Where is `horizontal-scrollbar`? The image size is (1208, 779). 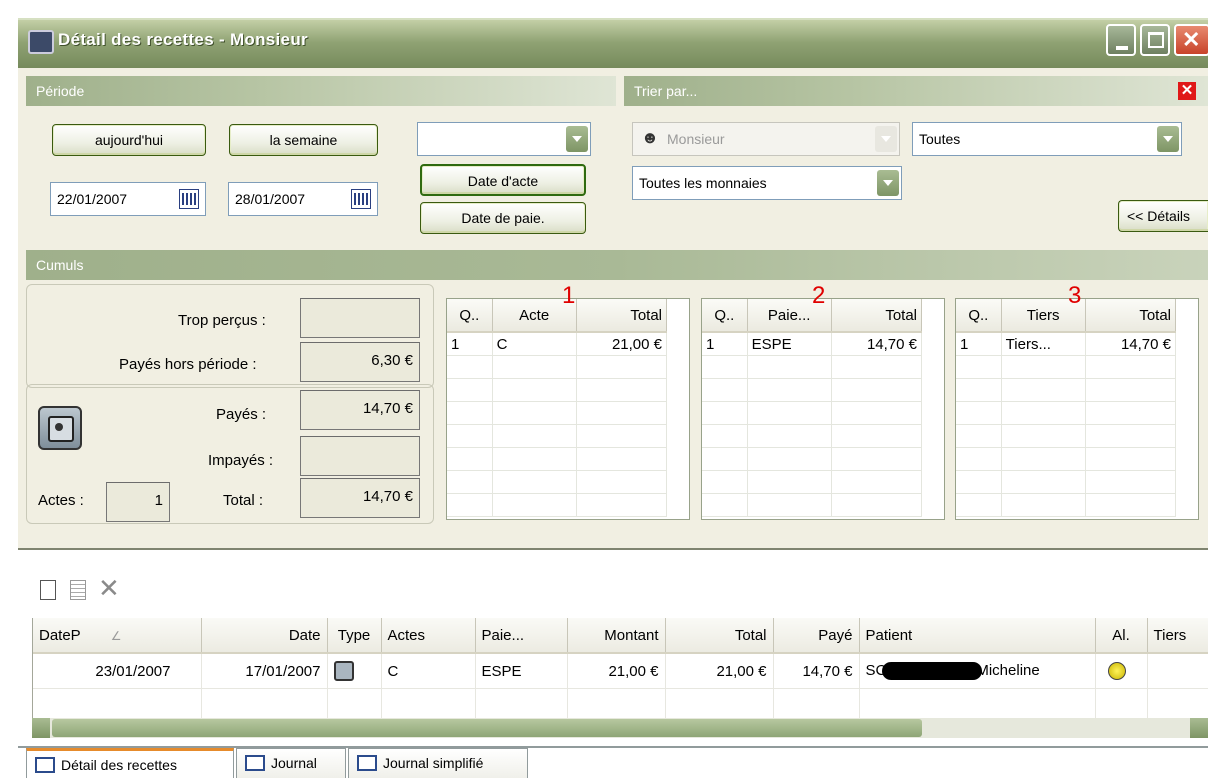 horizontal-scrollbar is located at coordinates (620, 728).